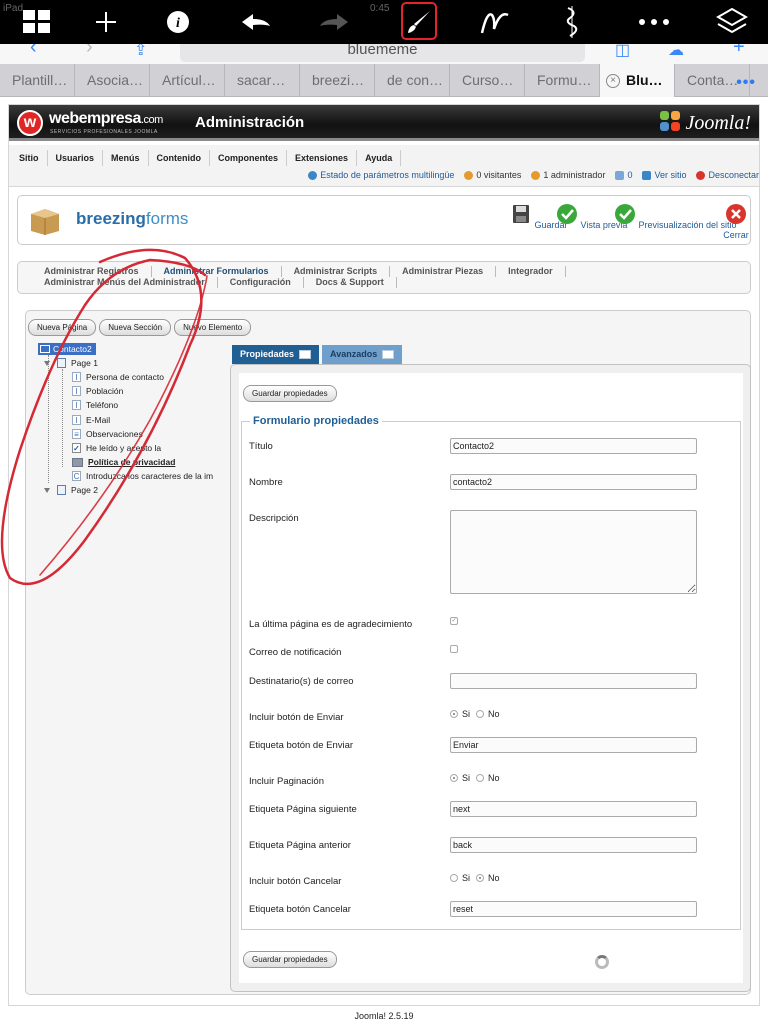 This screenshot has height=1024, width=768. I want to click on info-icon: i, so click(178, 22).